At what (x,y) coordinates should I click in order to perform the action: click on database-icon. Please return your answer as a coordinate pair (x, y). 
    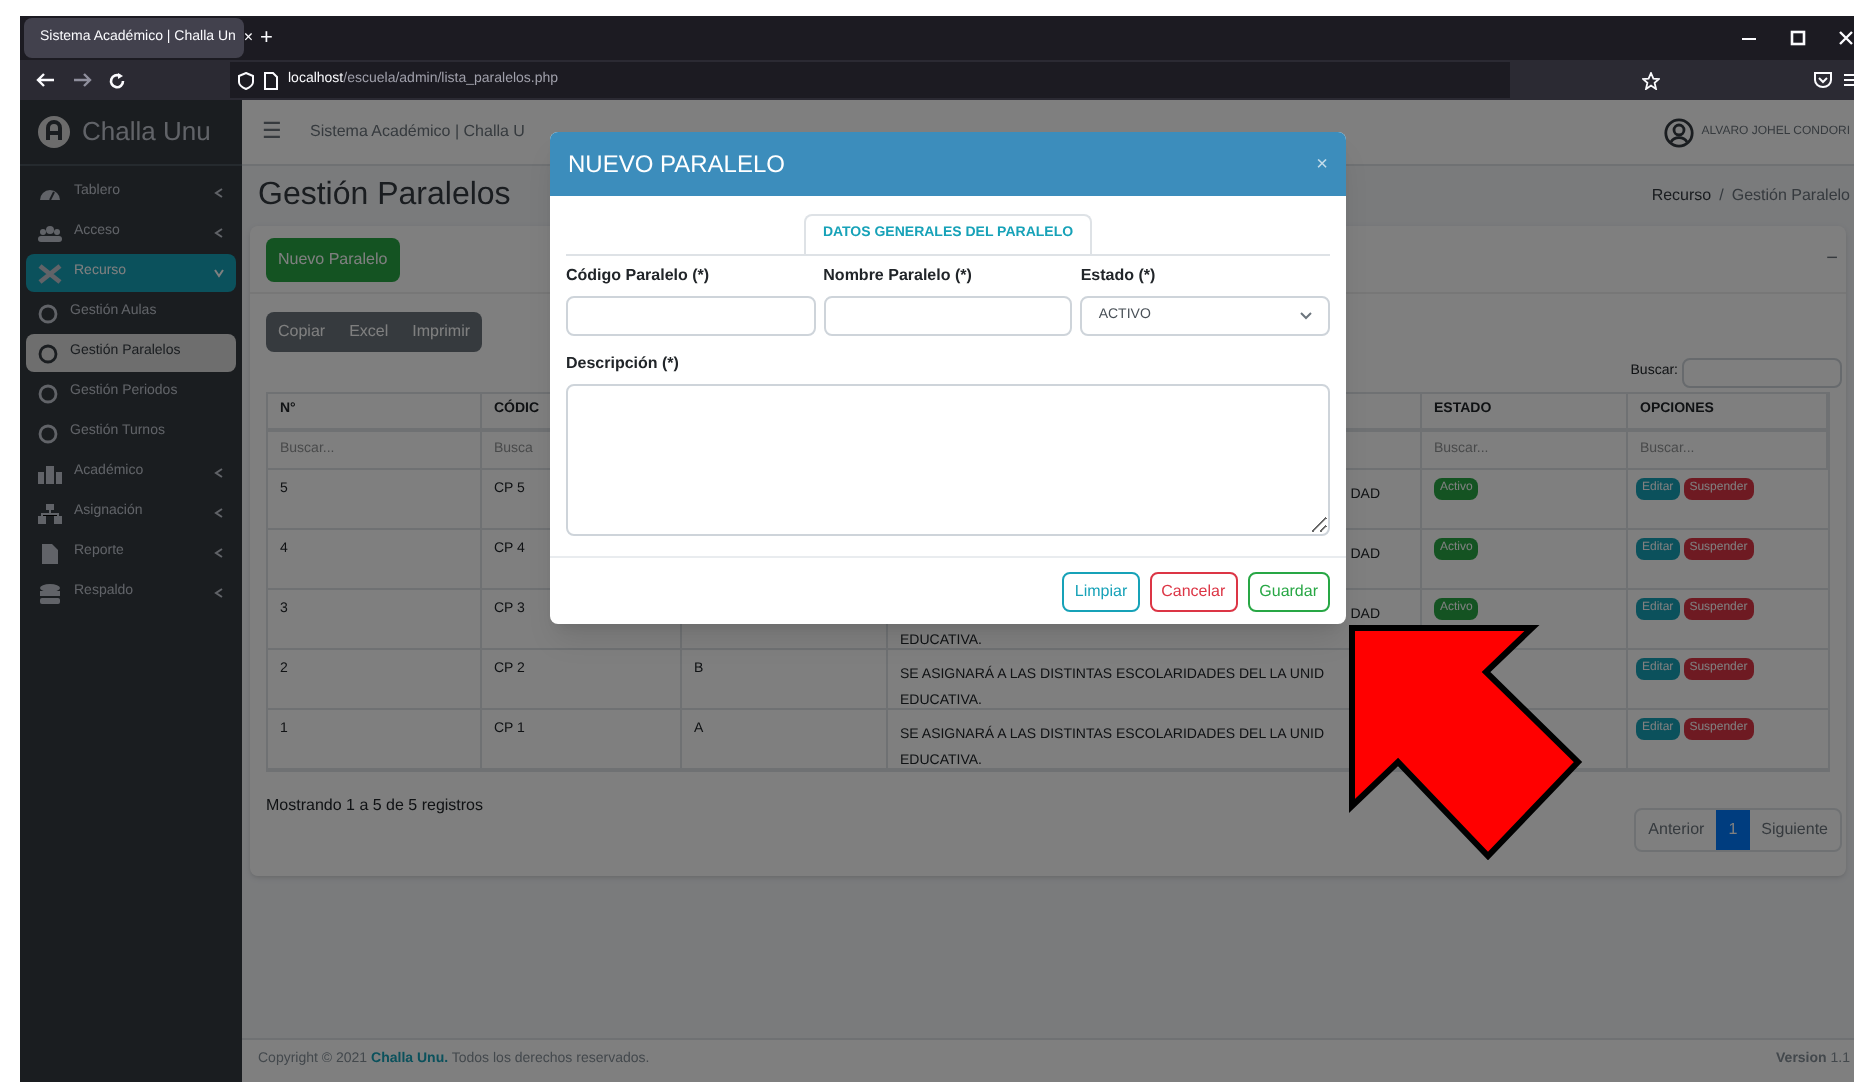
    Looking at the image, I should click on (50, 593).